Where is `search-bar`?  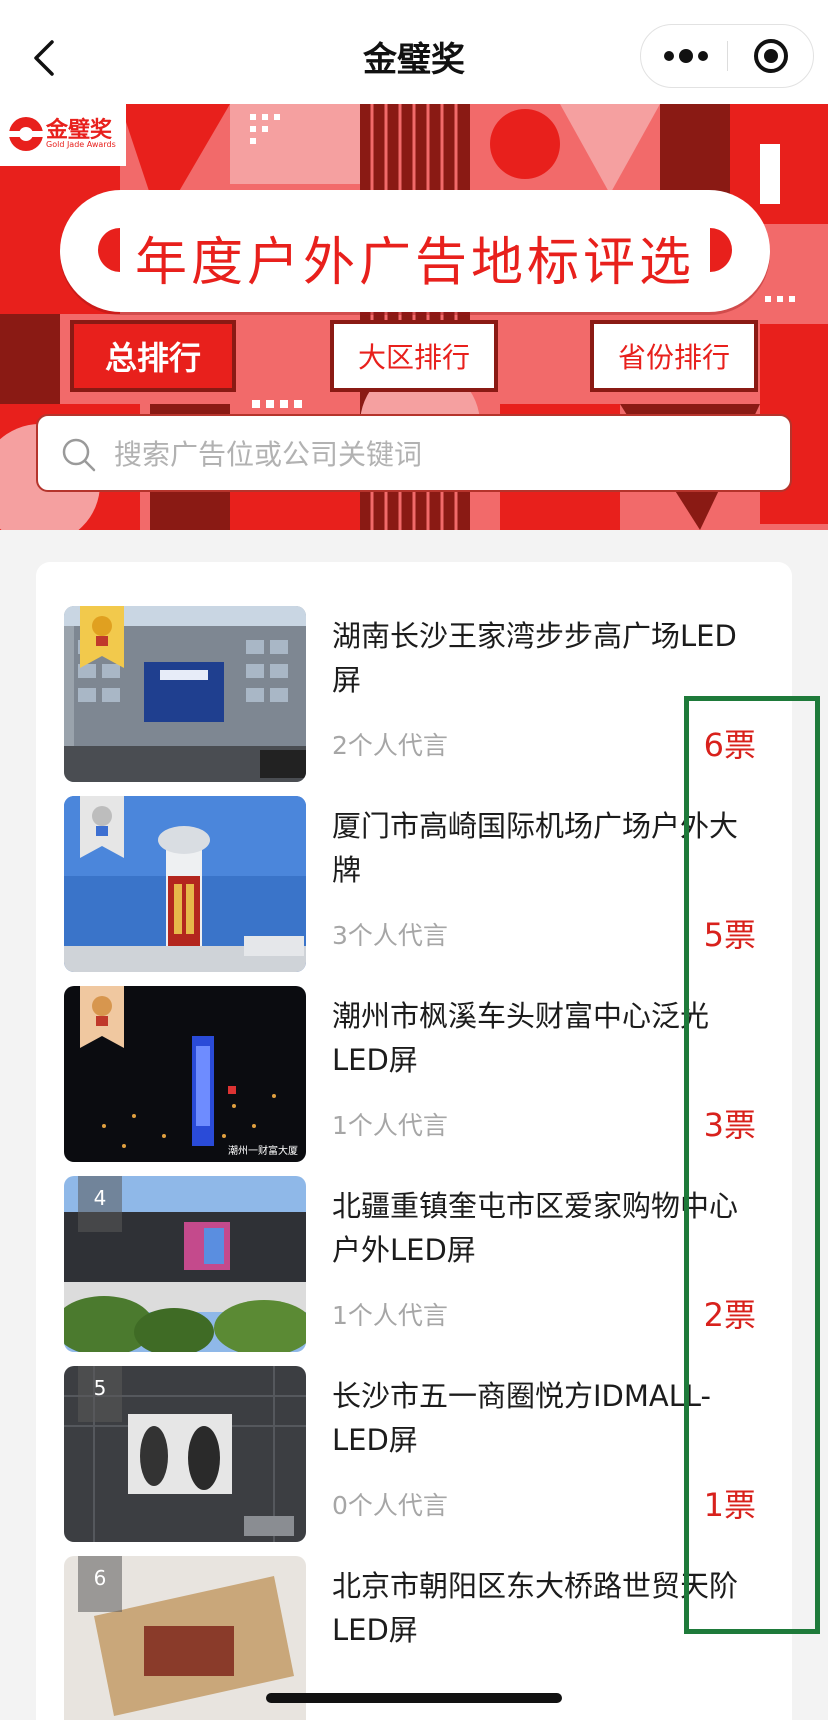 search-bar is located at coordinates (414, 453).